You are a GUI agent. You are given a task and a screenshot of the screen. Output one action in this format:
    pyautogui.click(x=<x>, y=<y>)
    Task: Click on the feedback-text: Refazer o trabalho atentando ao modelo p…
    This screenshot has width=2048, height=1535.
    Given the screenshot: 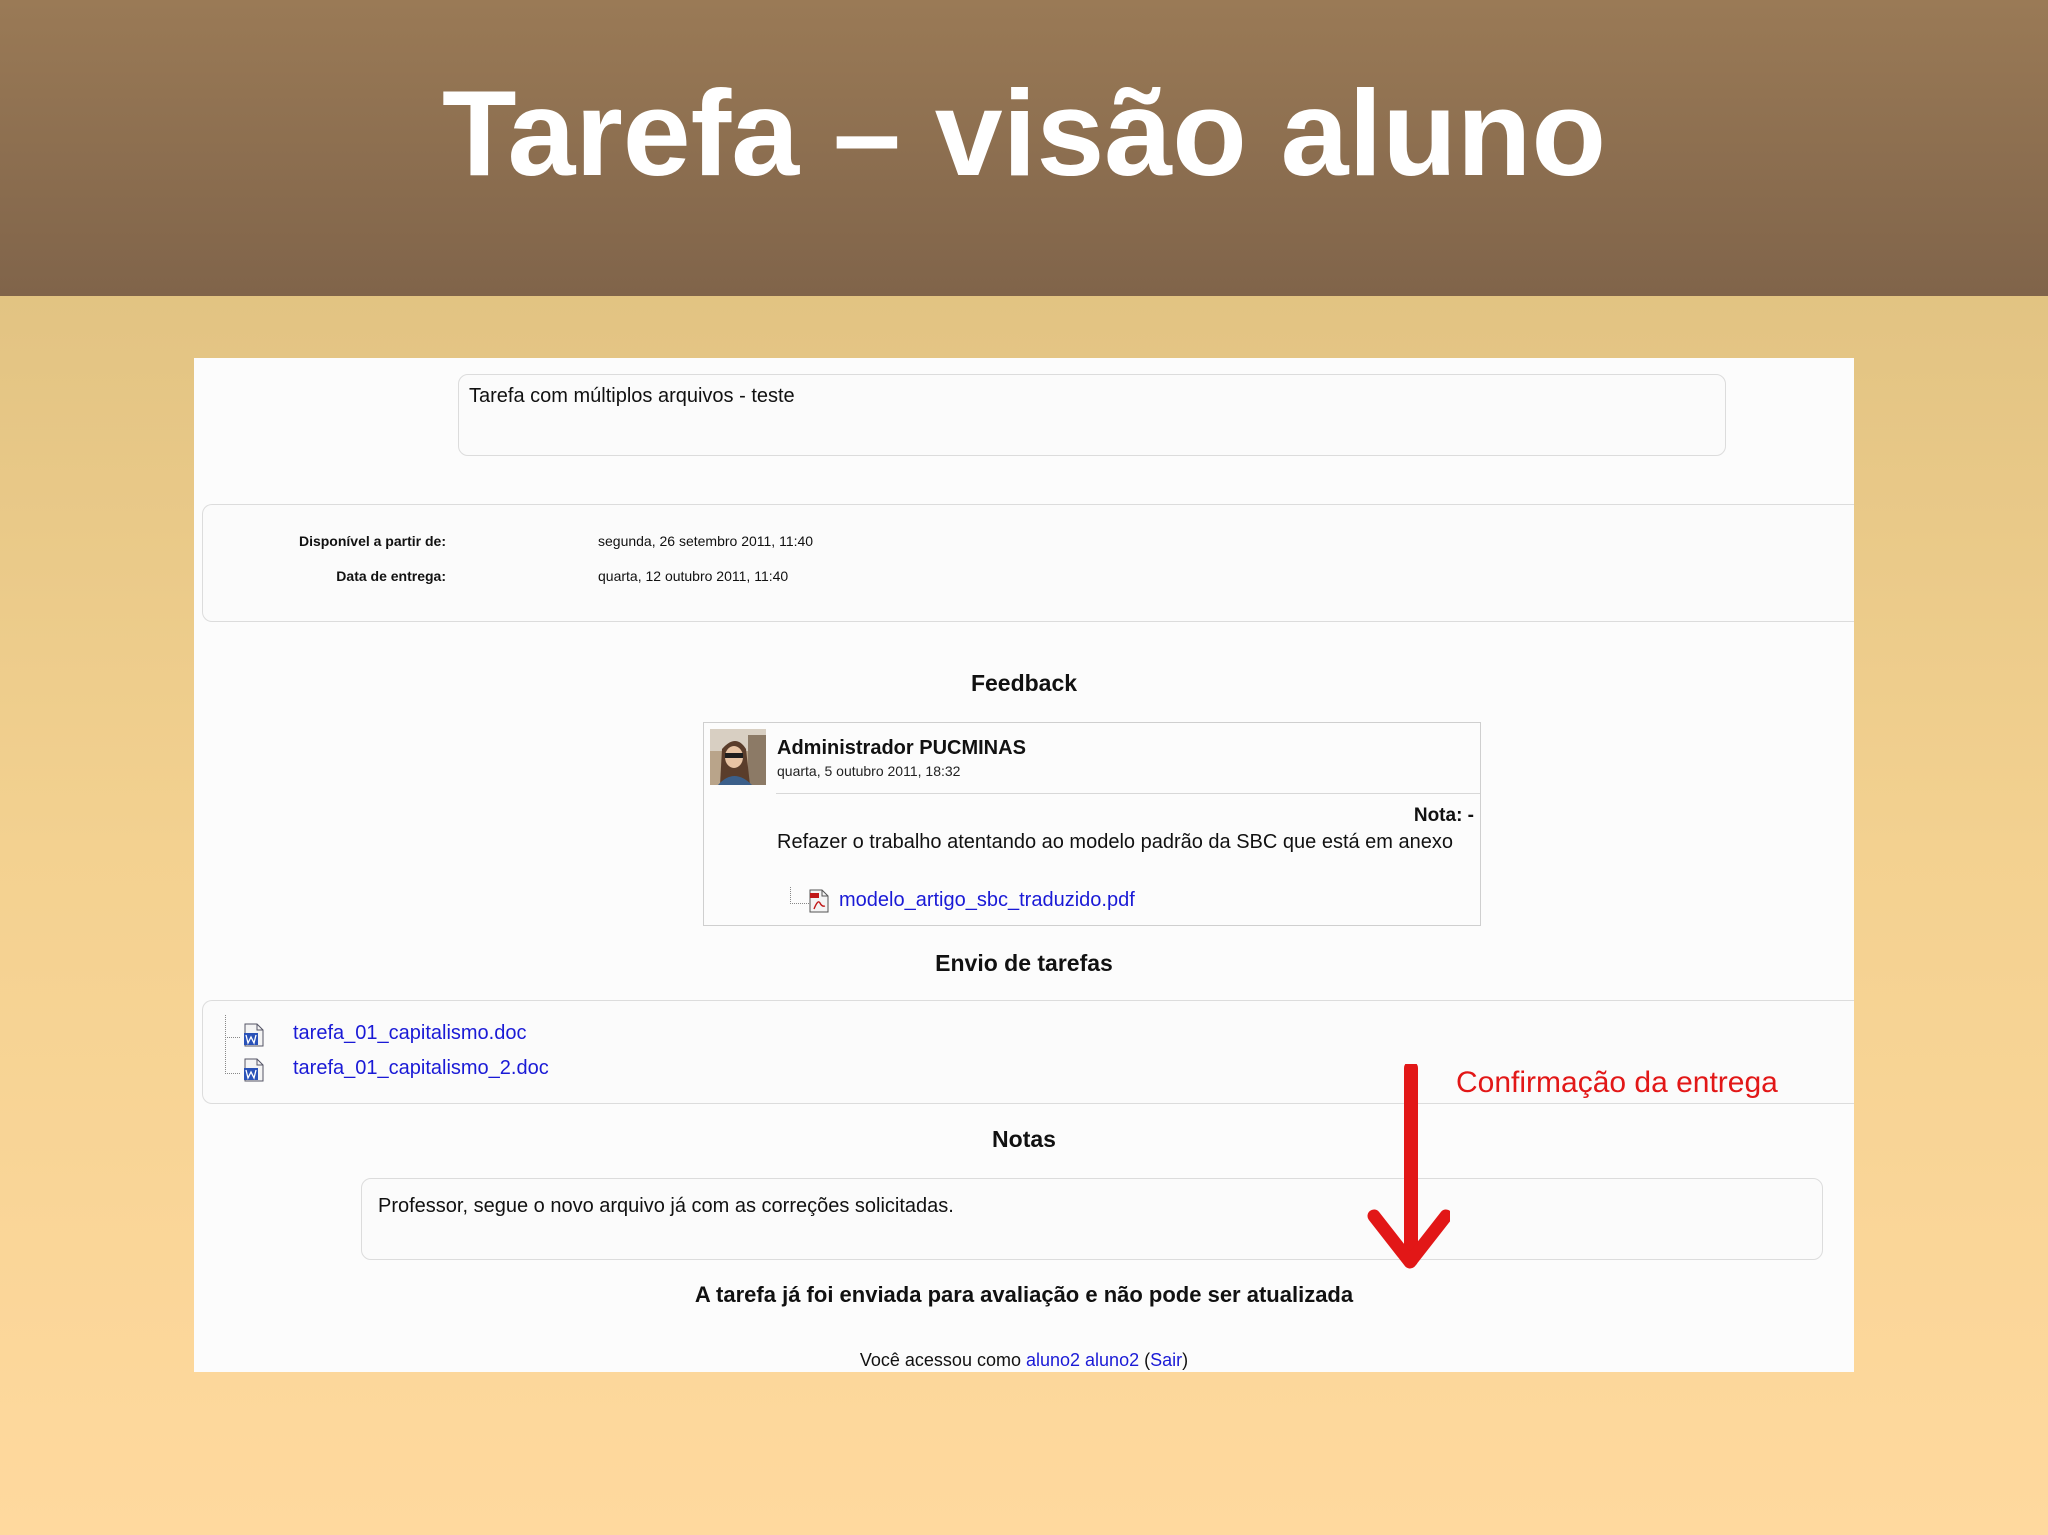 What is the action you would take?
    pyautogui.click(x=1115, y=842)
    